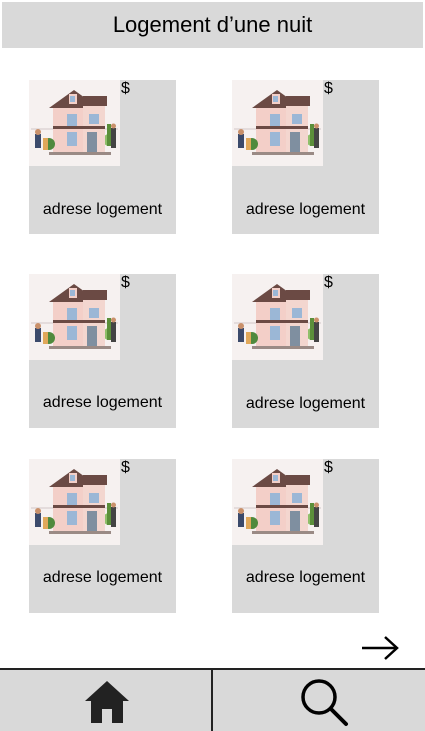  Describe the element at coordinates (107, 702) in the screenshot. I see `home-icon` at that location.